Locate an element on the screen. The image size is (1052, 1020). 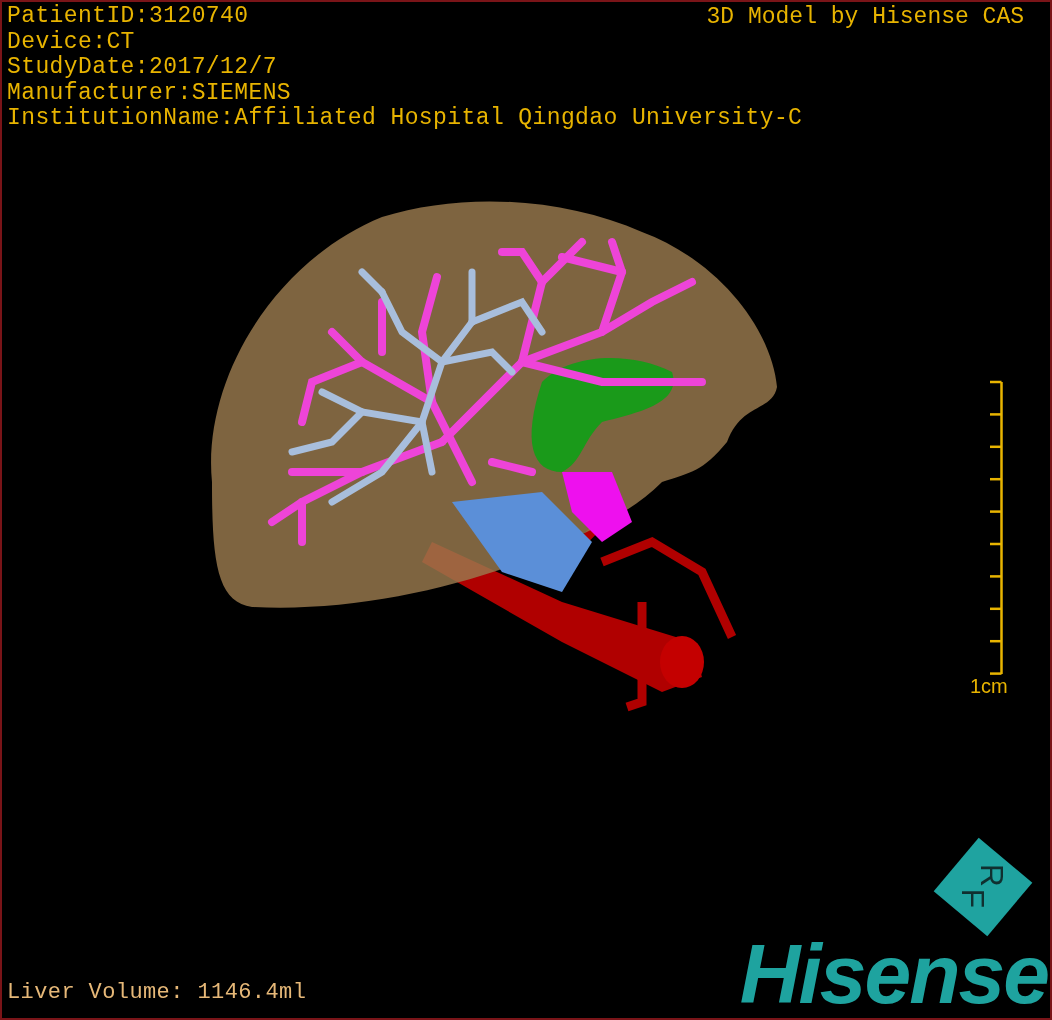
info-text: Device:CT is located at coordinates (71, 42).